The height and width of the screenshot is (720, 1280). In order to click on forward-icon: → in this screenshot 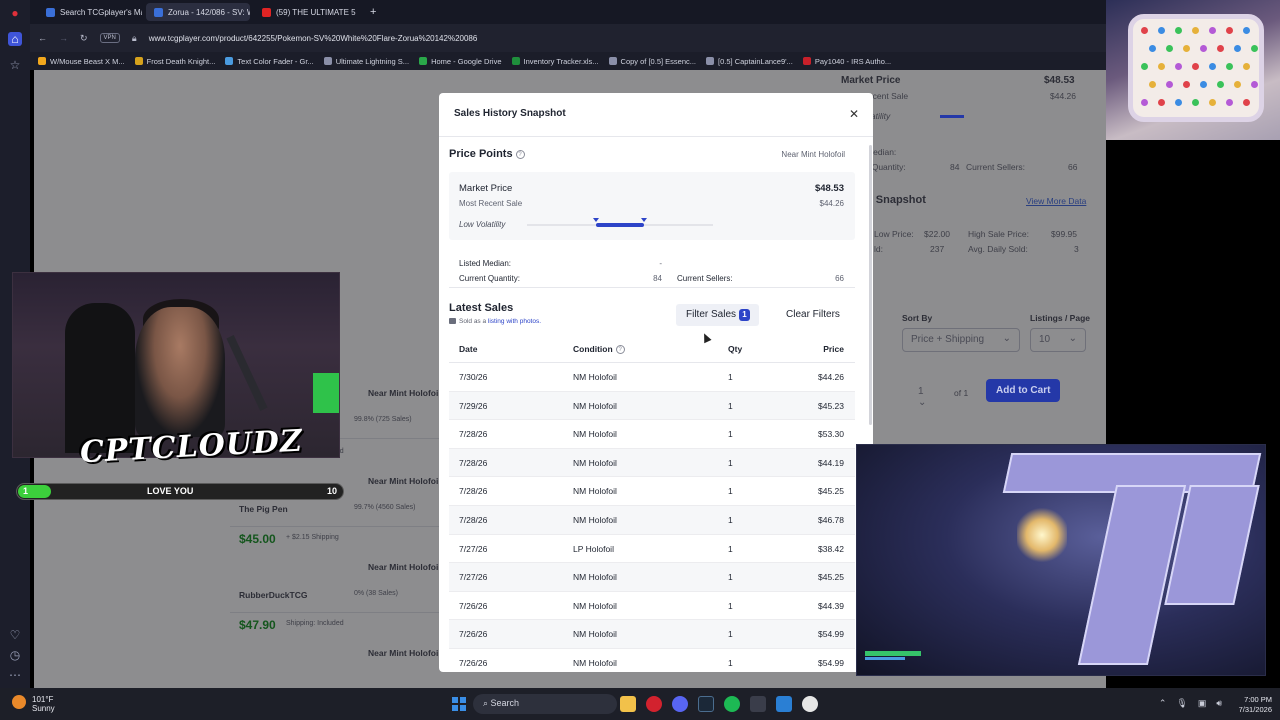, I will do `click(63, 38)`.